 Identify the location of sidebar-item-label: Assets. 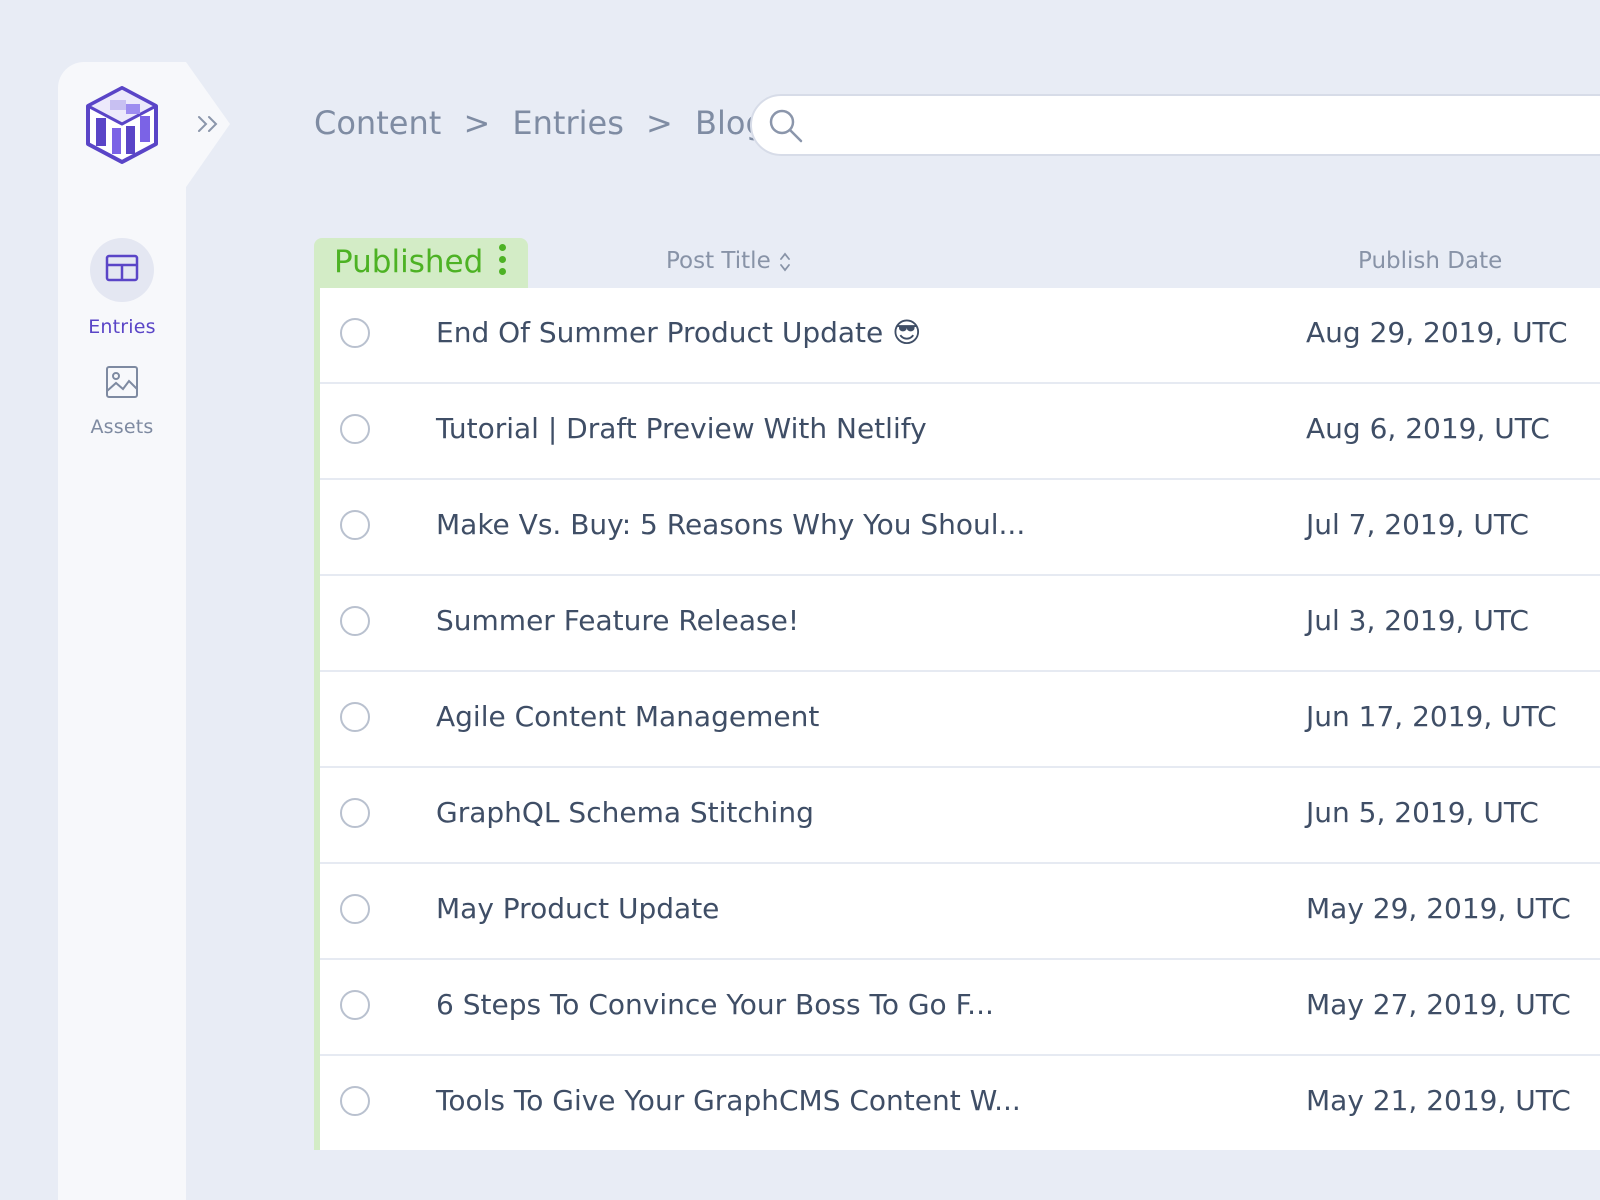
(122, 427).